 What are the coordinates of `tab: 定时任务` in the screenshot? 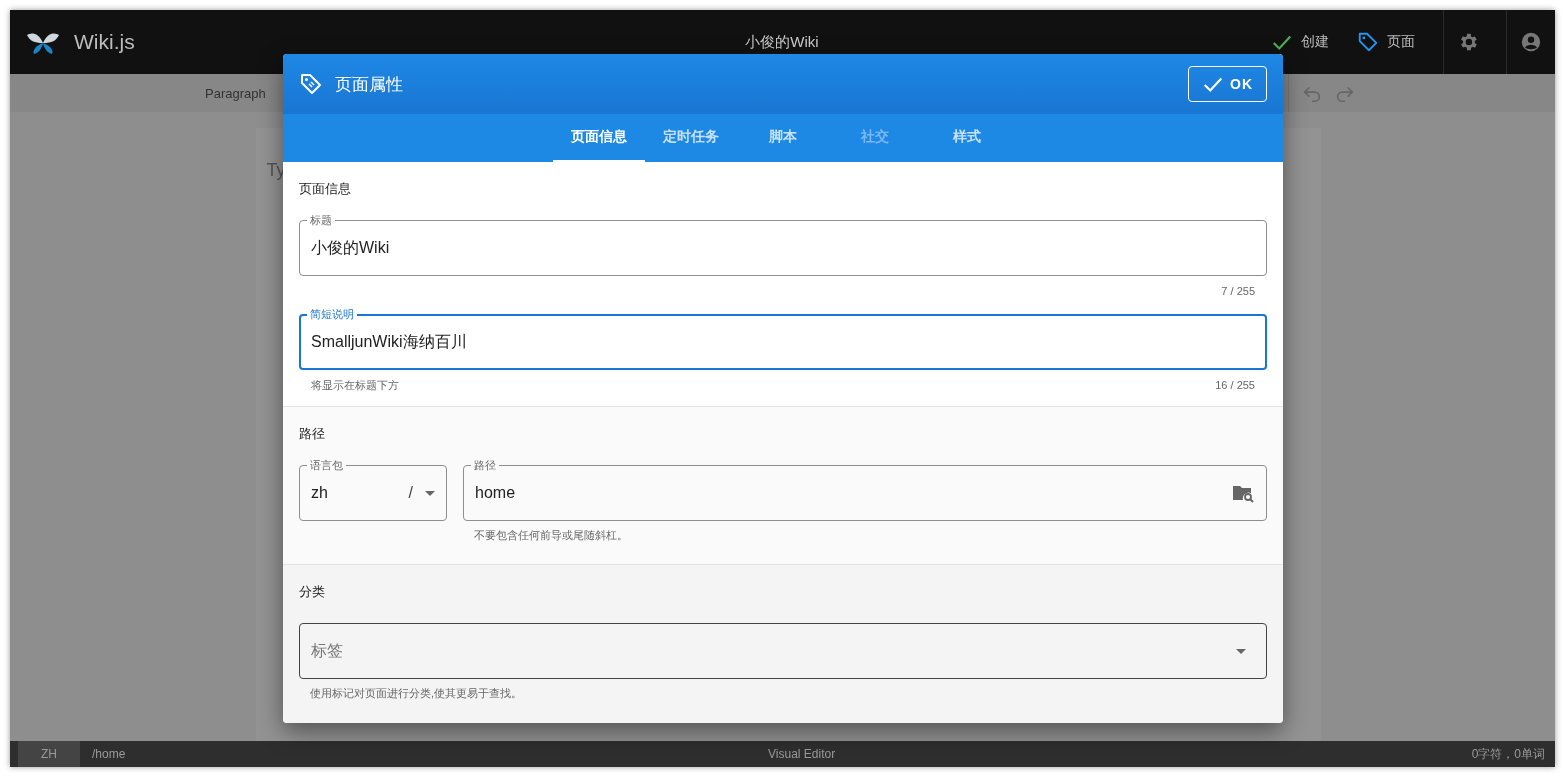 It's located at (691, 138).